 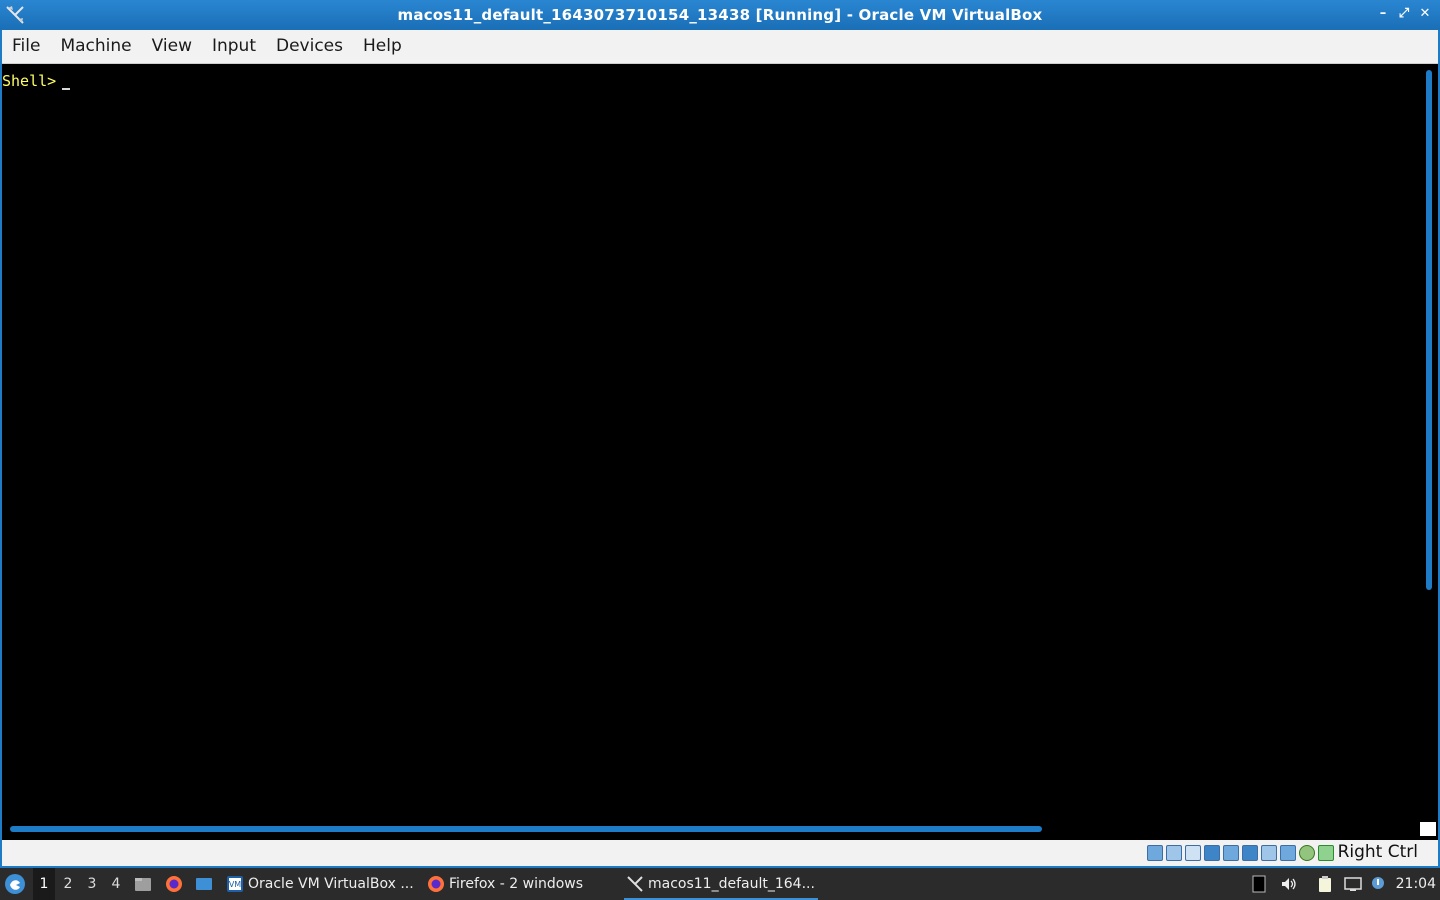 What do you see at coordinates (1429, 330) in the screenshot?
I see `vertical-scrollbar` at bounding box center [1429, 330].